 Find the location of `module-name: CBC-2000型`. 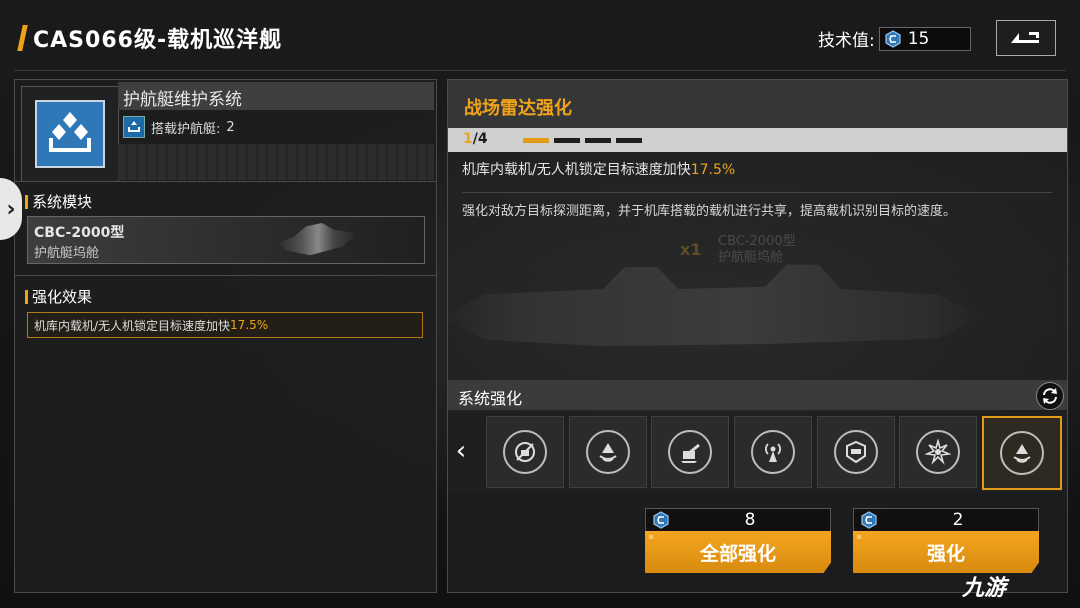

module-name: CBC-2000型 is located at coordinates (79, 233).